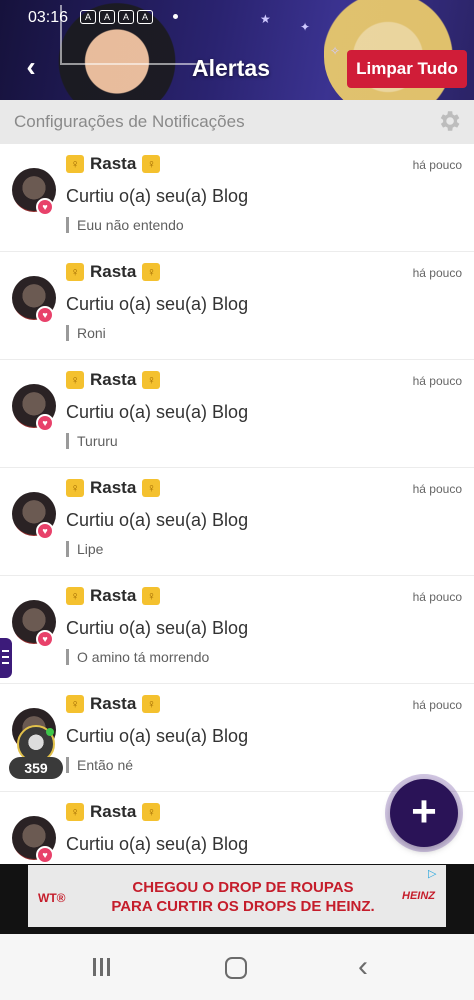 This screenshot has width=474, height=1000. I want to click on home-icon, so click(236, 968).